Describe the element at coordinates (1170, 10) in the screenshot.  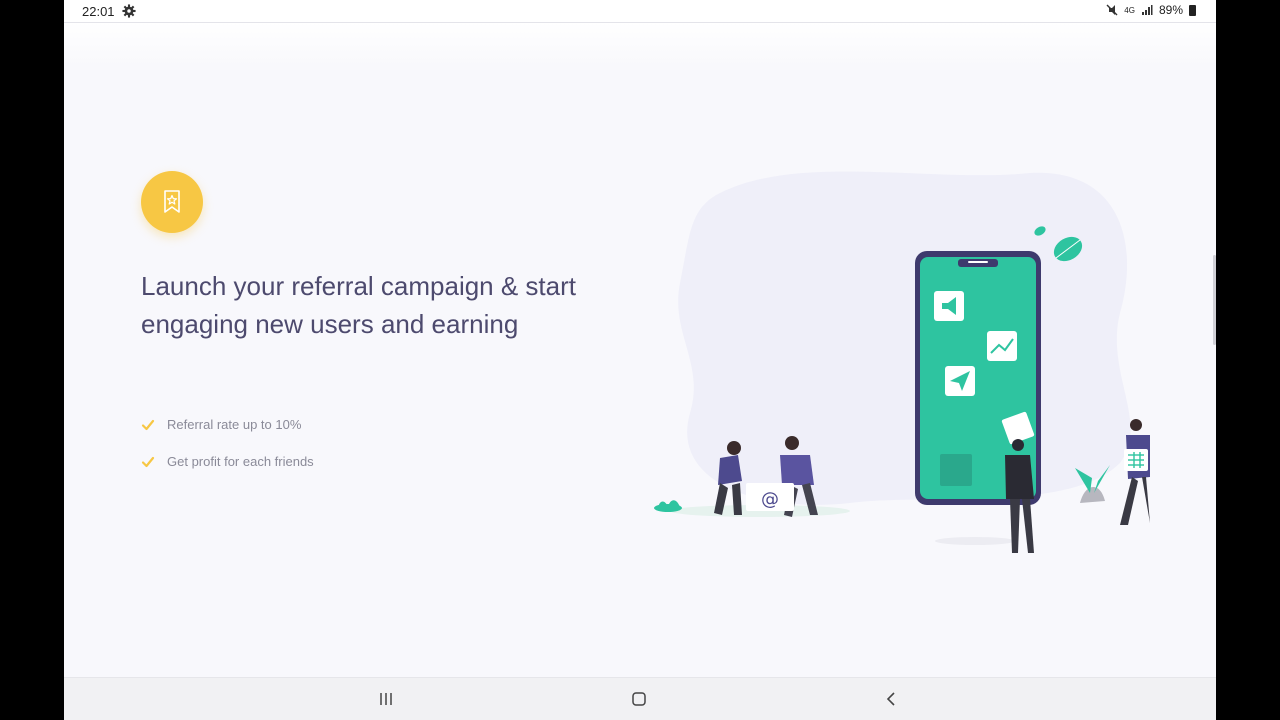
I see `battery-percent: 89%` at that location.